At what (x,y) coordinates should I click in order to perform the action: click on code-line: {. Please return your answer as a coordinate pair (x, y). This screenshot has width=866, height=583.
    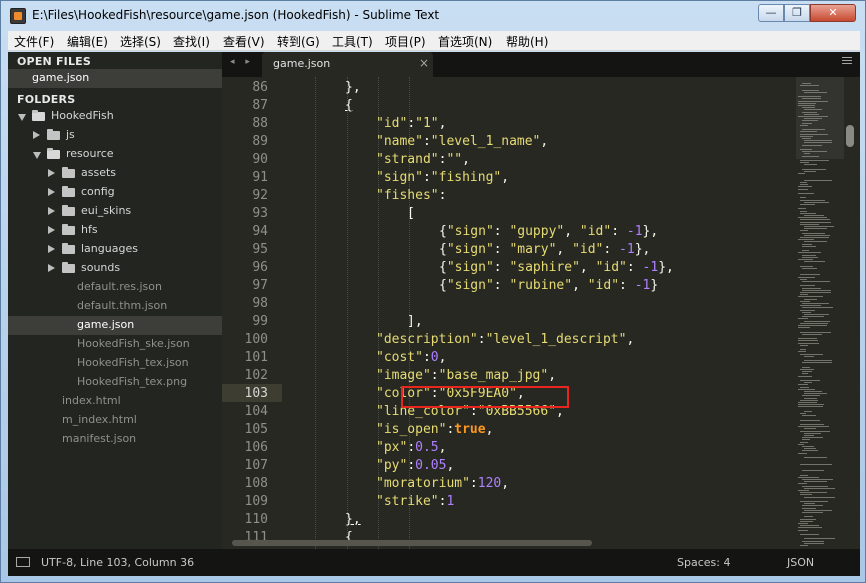
    Looking at the image, I should click on (349, 107).